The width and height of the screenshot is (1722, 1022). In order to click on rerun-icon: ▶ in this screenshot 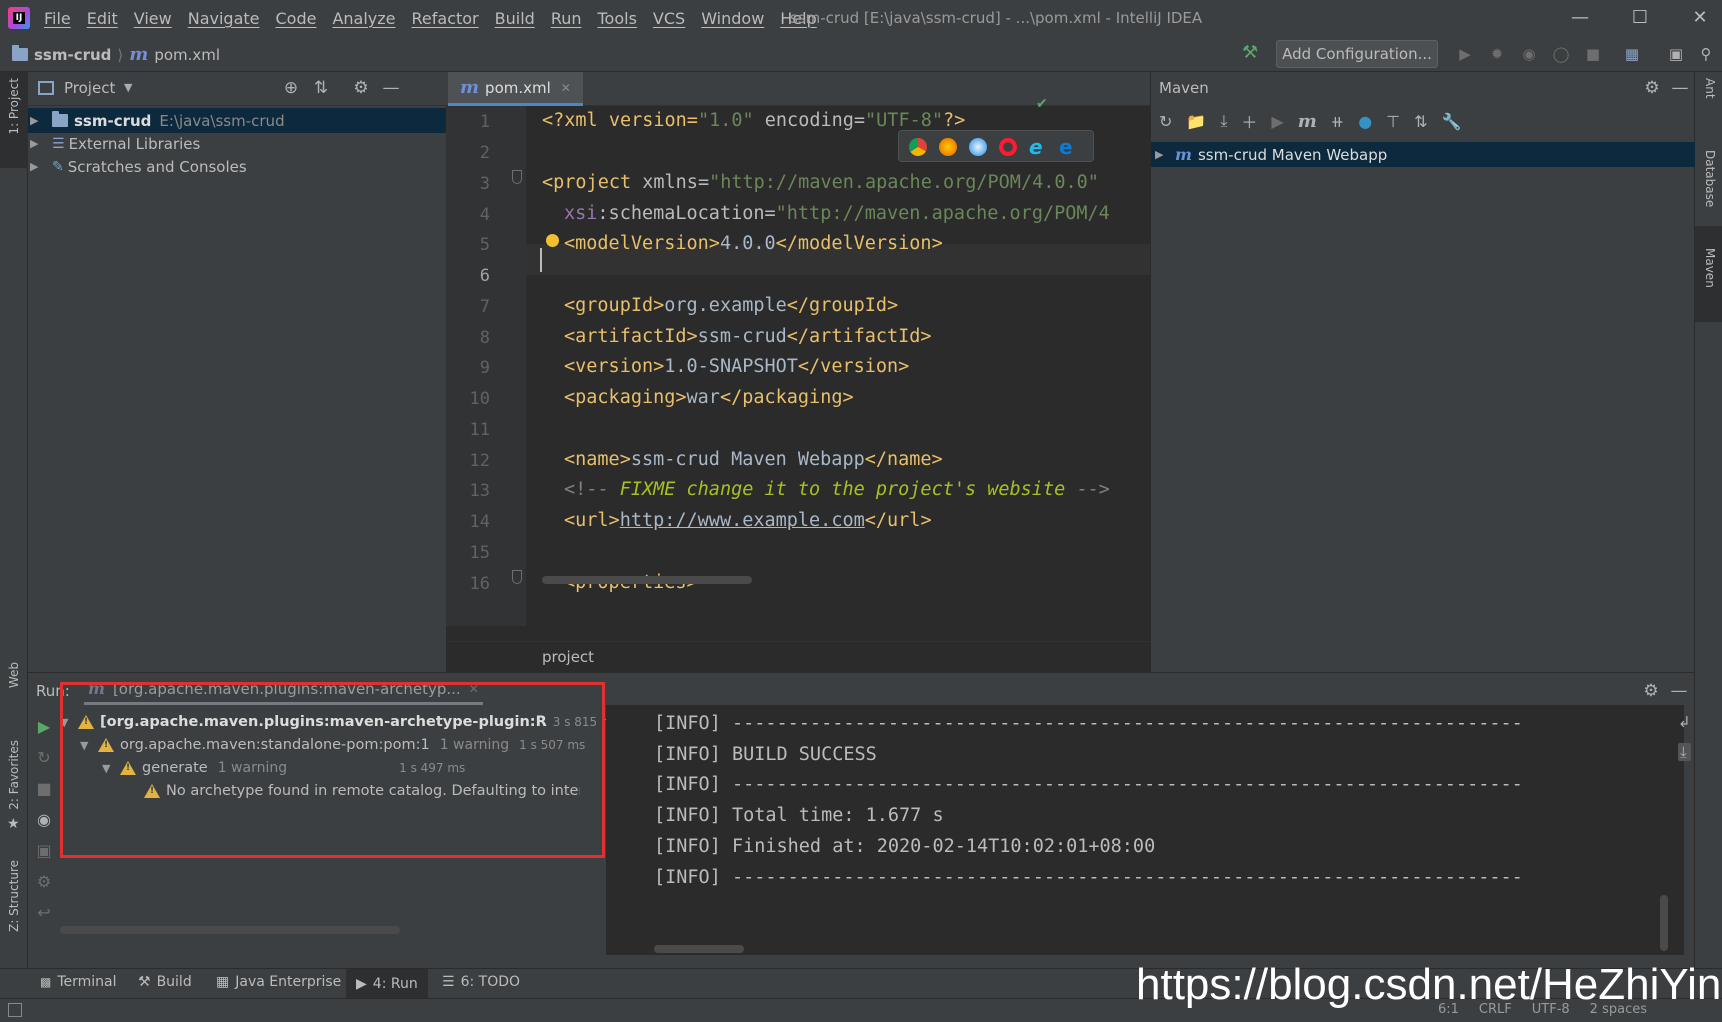, I will do `click(44, 726)`.